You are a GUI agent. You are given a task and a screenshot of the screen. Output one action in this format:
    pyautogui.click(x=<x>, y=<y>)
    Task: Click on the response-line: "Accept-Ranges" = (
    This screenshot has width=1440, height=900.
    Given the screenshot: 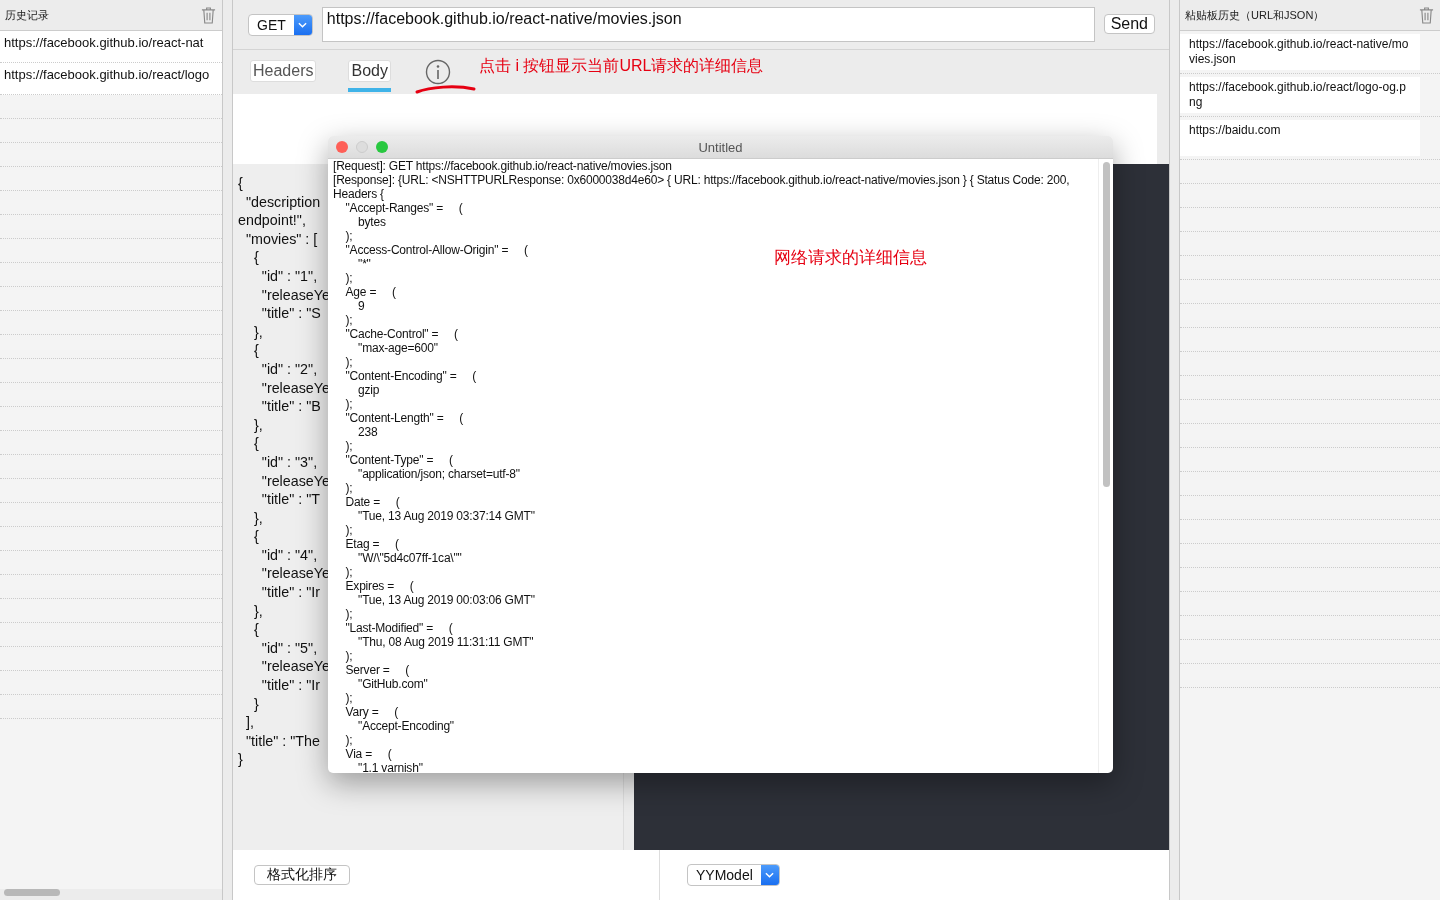 What is the action you would take?
    pyautogui.click(x=403, y=208)
    